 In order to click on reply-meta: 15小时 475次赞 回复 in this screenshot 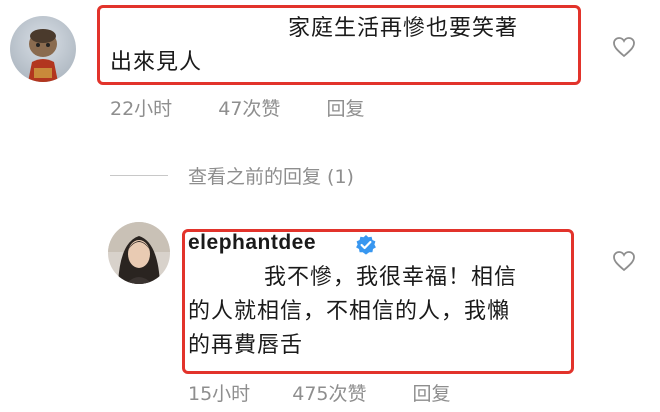, I will do `click(319, 392)`.